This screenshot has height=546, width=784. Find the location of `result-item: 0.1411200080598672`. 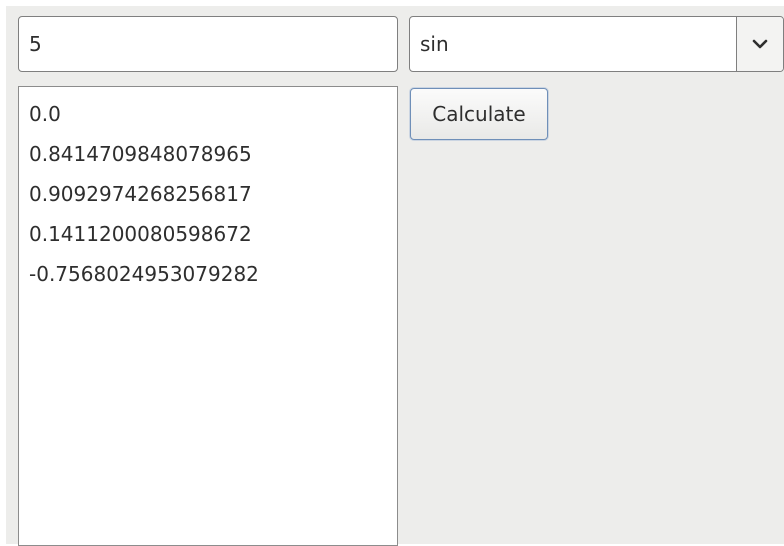

result-item: 0.1411200080598672 is located at coordinates (208, 234).